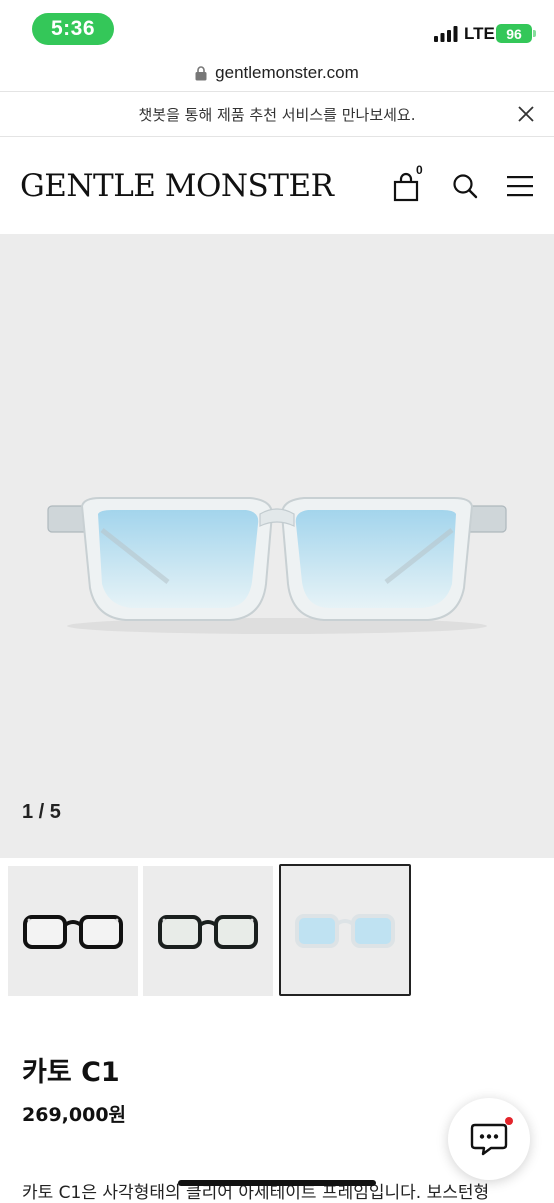 This screenshot has width=554, height=1203. I want to click on product-price: 269,000원, so click(74, 1115).